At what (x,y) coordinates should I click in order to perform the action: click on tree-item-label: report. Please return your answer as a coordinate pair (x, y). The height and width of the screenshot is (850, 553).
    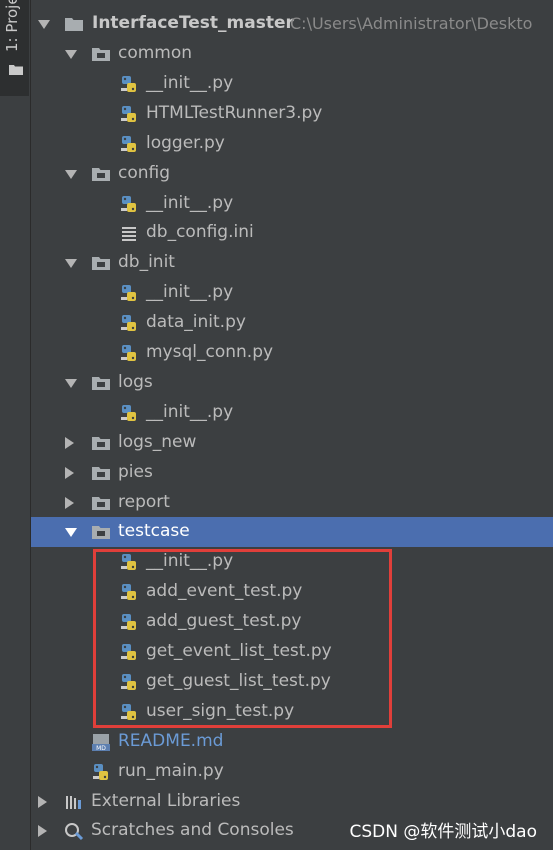
    Looking at the image, I should click on (144, 501).